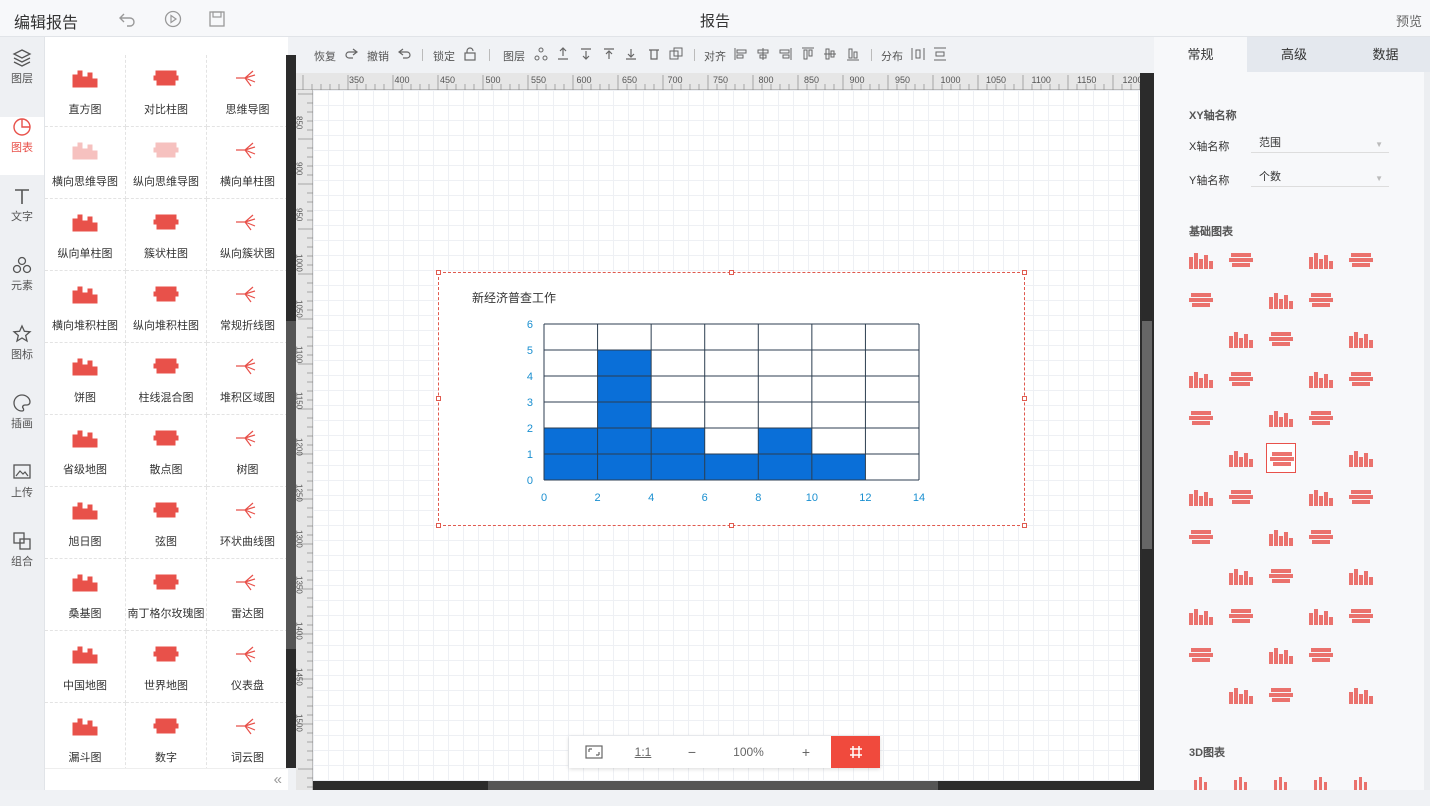 The width and height of the screenshot is (1430, 806). I want to click on delete-icon, so click(654, 54).